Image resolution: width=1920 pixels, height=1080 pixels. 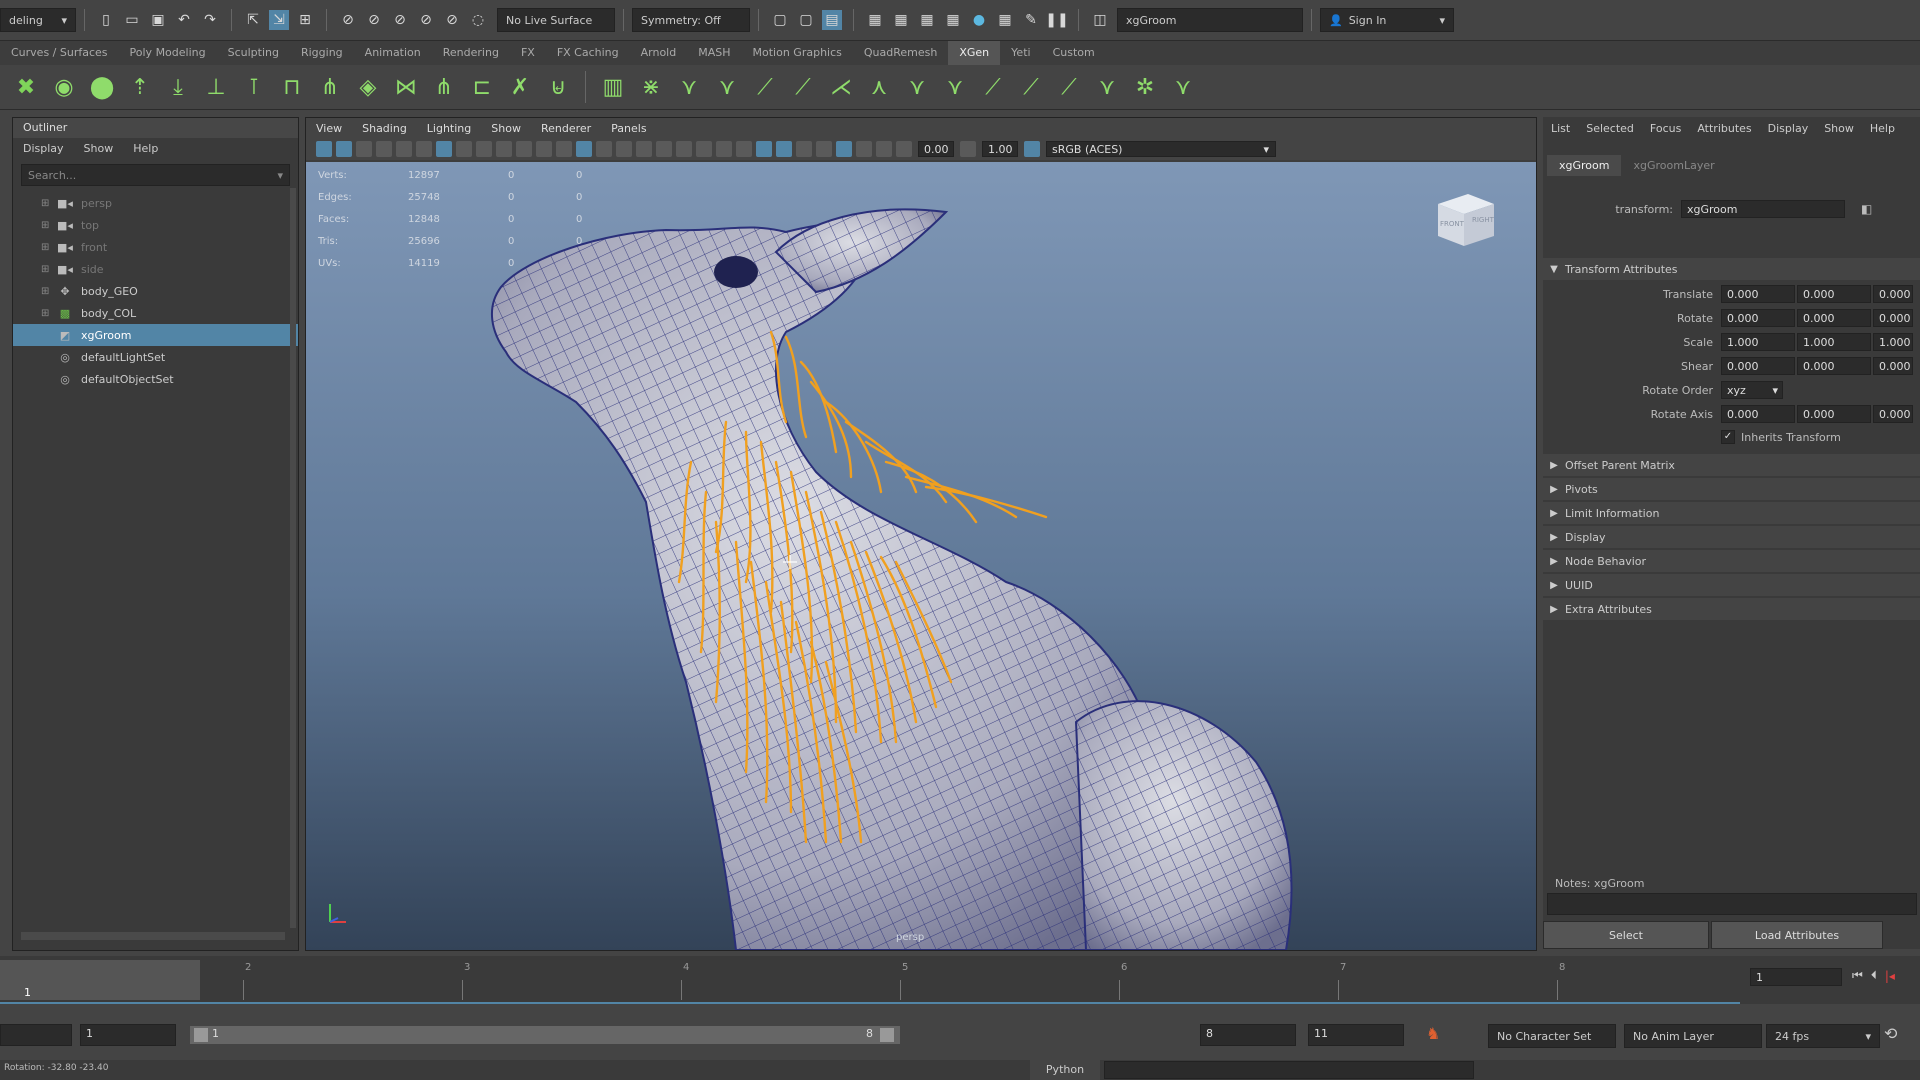 What do you see at coordinates (1797, 935) in the screenshot?
I see `load-attributes-button: Load Attributes` at bounding box center [1797, 935].